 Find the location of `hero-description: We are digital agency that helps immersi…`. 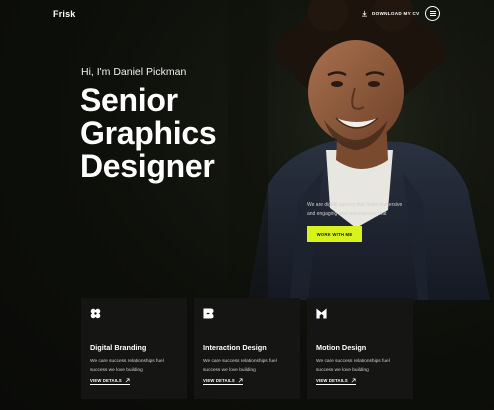

hero-description: We are digital agency that helps immersi… is located at coordinates (355, 209).